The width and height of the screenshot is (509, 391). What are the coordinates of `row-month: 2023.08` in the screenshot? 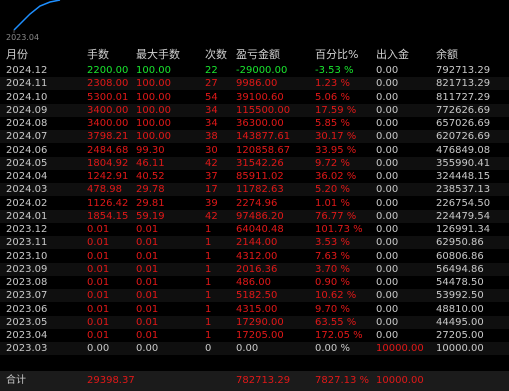 It's located at (27, 282).